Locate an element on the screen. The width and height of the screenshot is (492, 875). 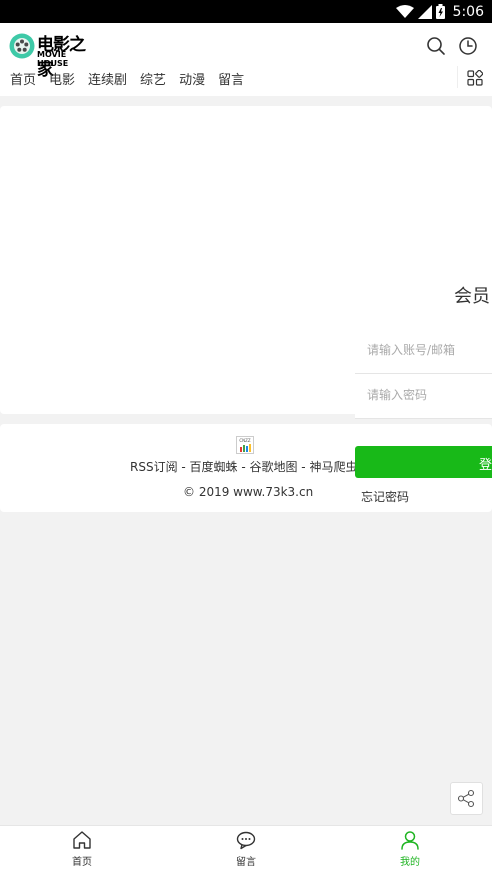
nav-item-anime: 动漫 is located at coordinates (192, 78).